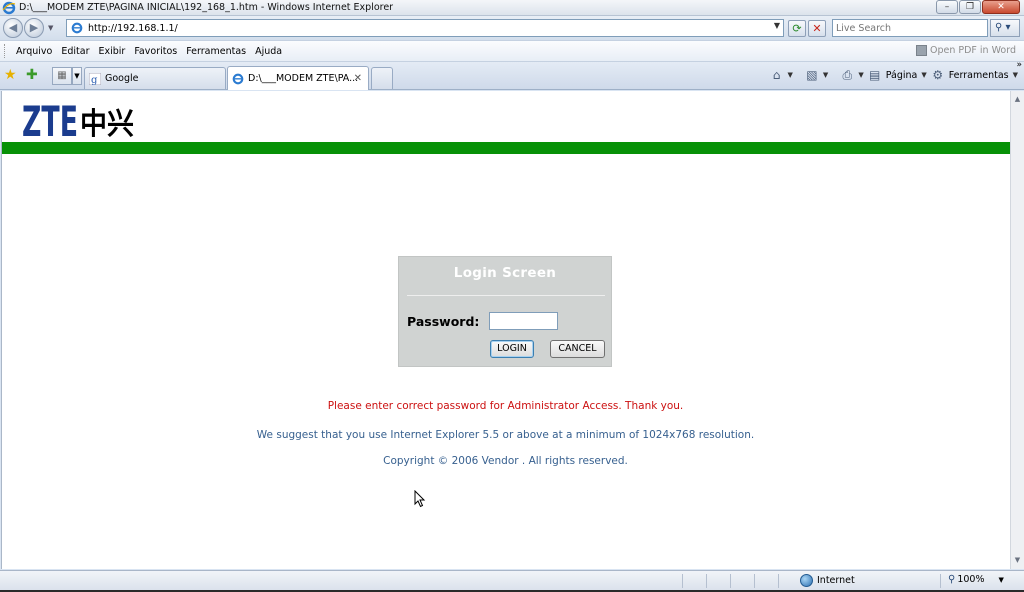  Describe the element at coordinates (238, 78) in the screenshot. I see `ie-page-icon` at that location.